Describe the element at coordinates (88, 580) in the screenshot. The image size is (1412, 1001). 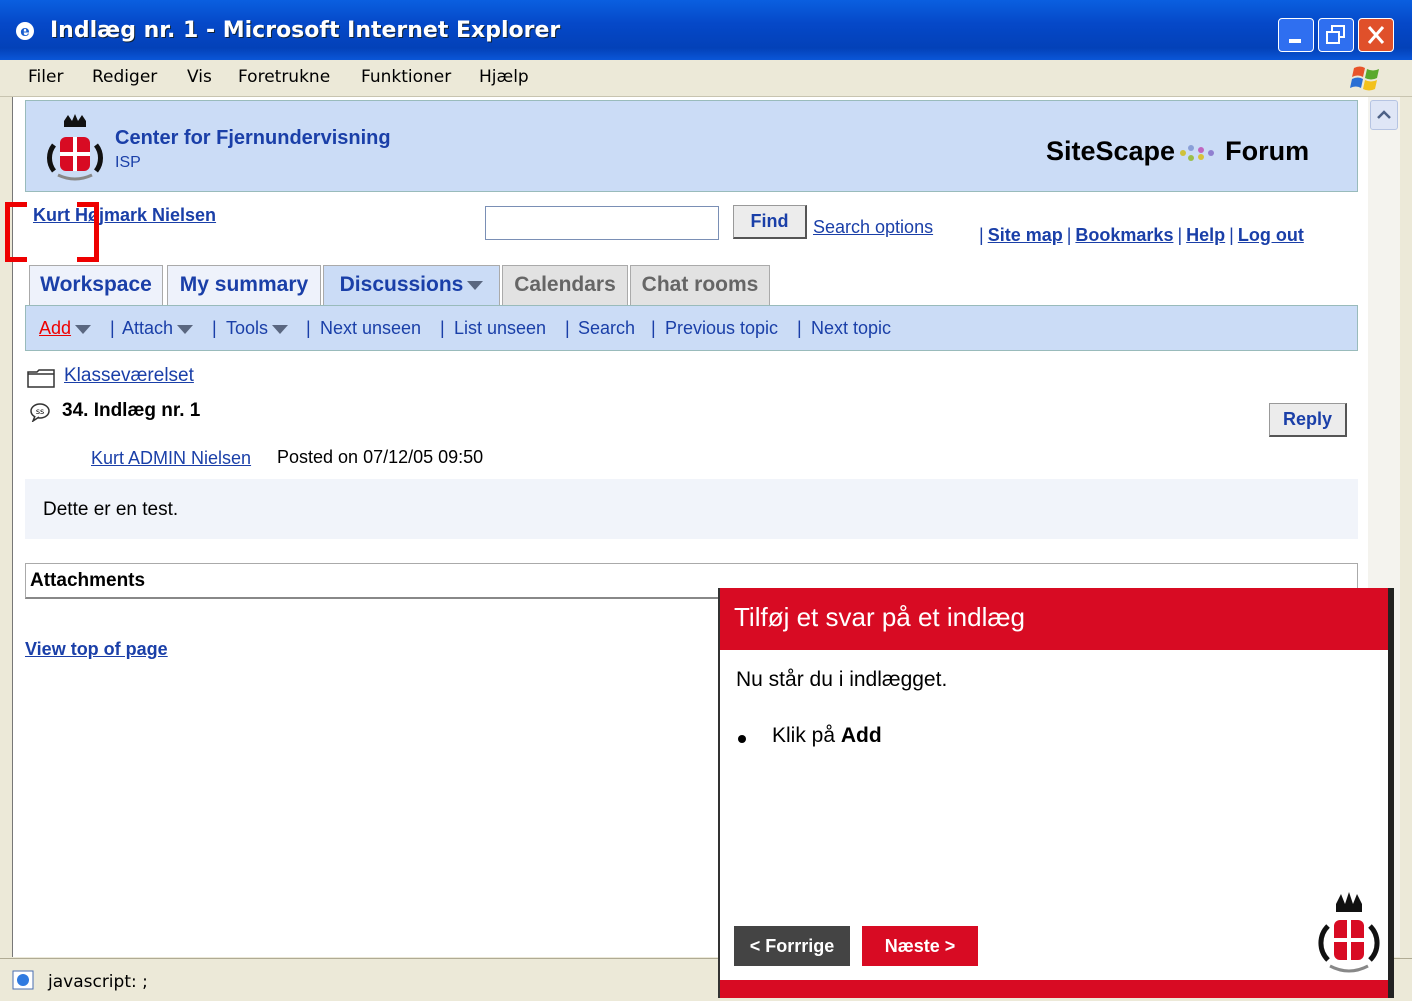
I see `attachments-label: Attachments` at that location.